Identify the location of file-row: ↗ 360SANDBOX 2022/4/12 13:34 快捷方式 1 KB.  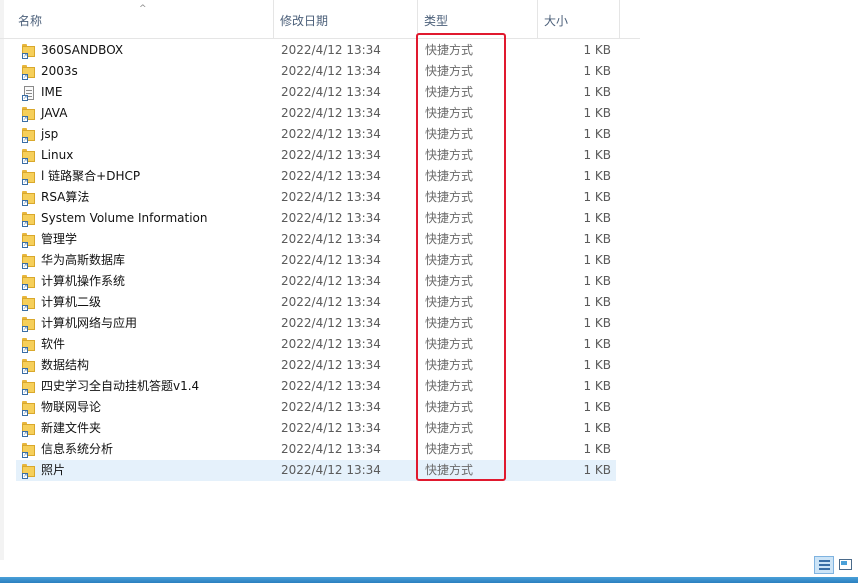
(316, 50).